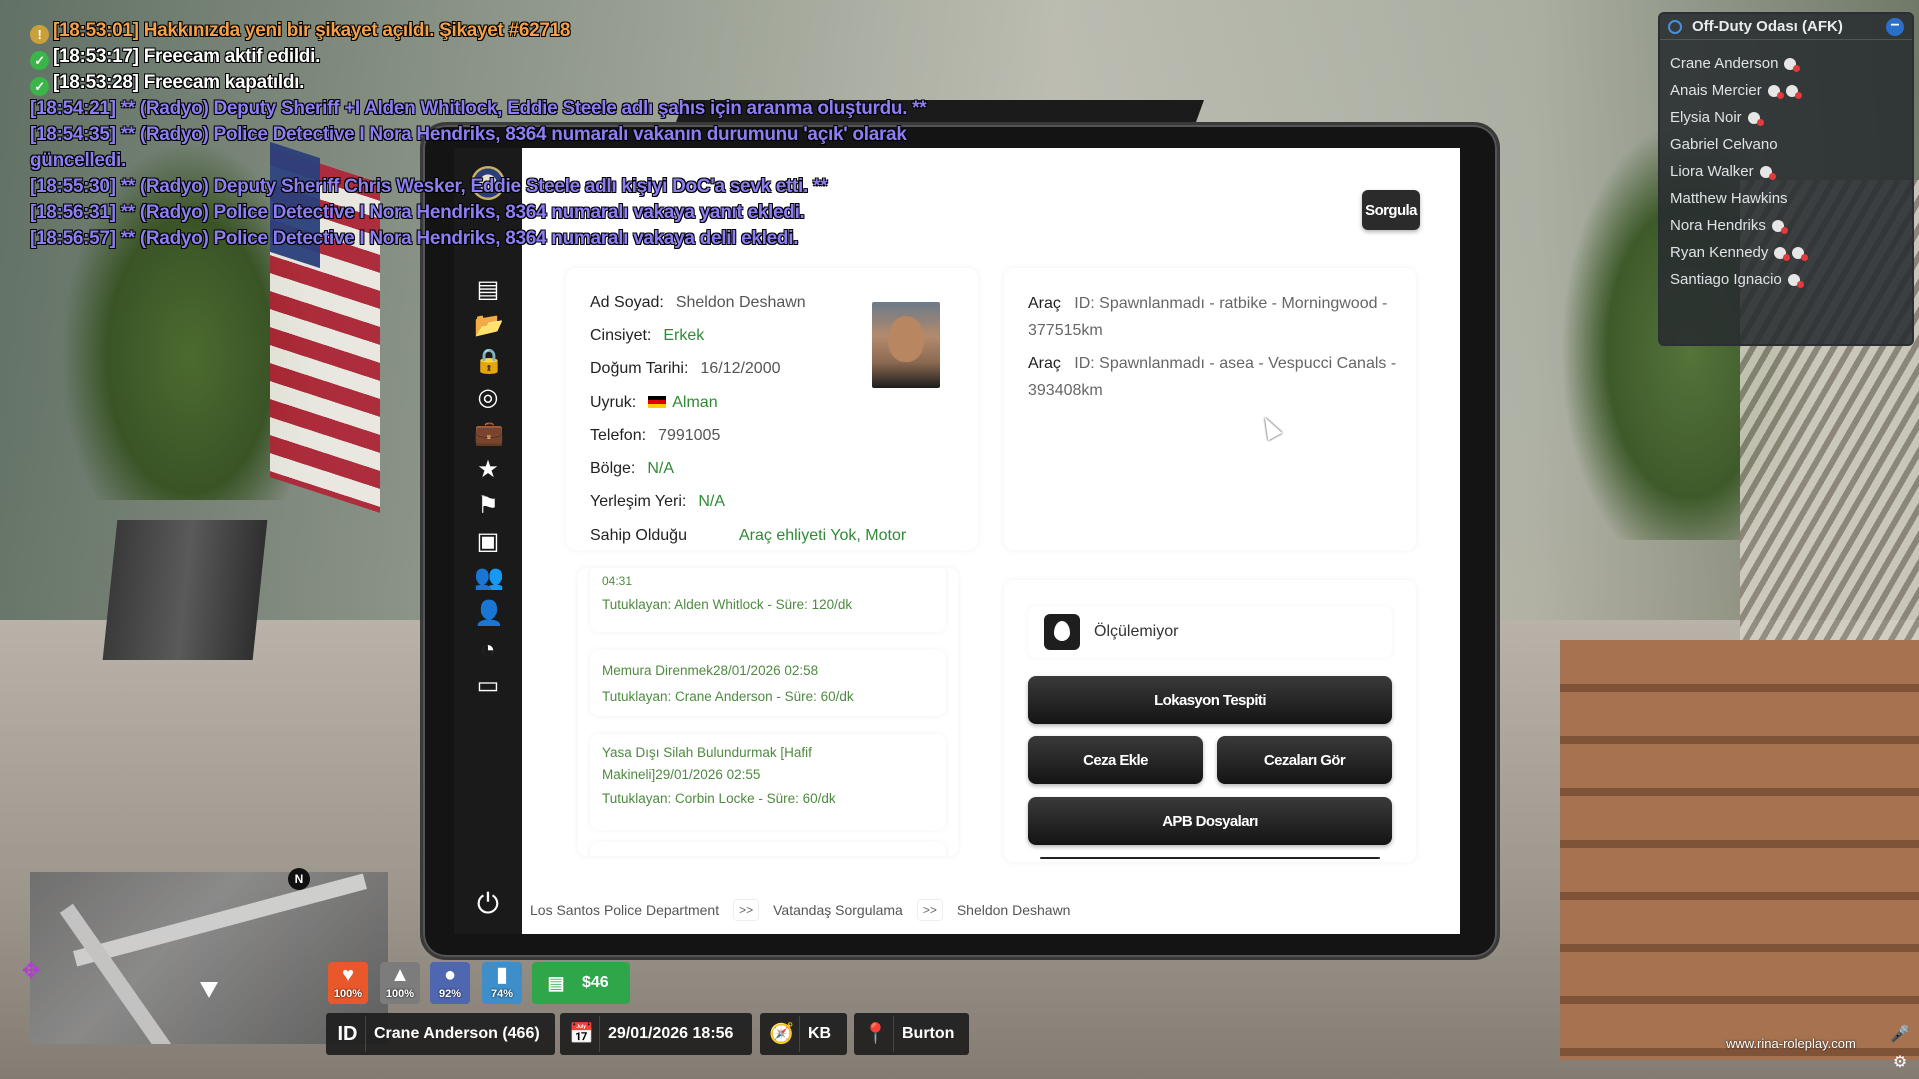 This screenshot has height=1079, width=1919. What do you see at coordinates (582, 1034) in the screenshot?
I see `calendar-icon: 📅` at bounding box center [582, 1034].